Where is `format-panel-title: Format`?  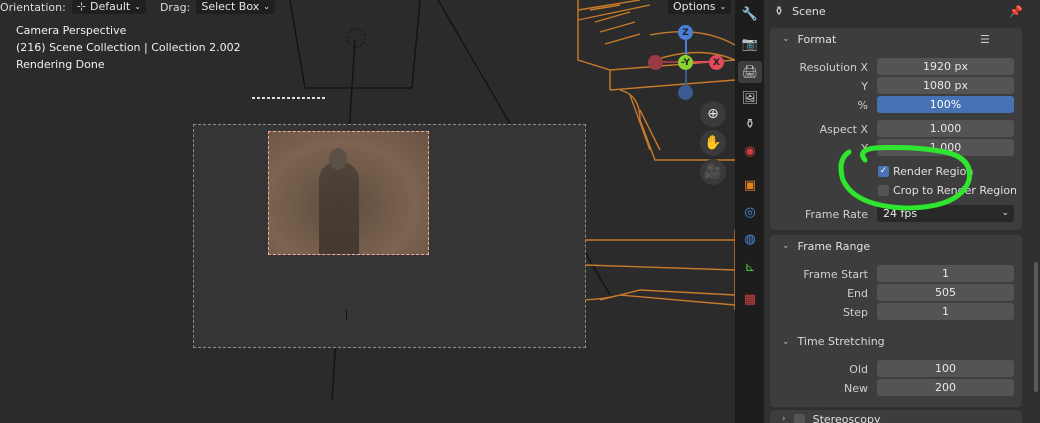
format-panel-title: Format is located at coordinates (817, 39).